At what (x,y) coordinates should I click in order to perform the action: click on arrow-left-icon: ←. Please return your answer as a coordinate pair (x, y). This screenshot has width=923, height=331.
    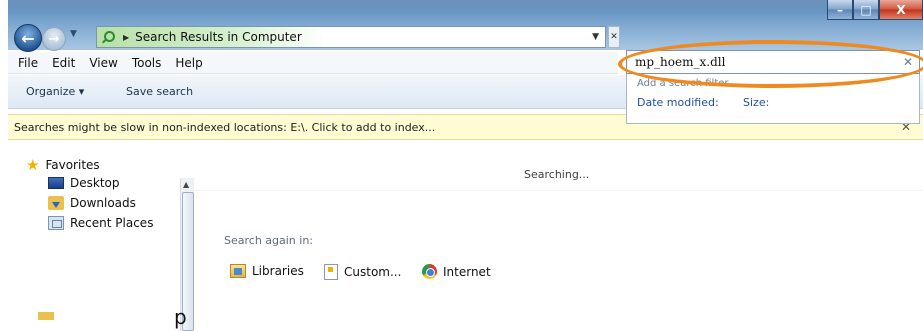
    Looking at the image, I should click on (28, 38).